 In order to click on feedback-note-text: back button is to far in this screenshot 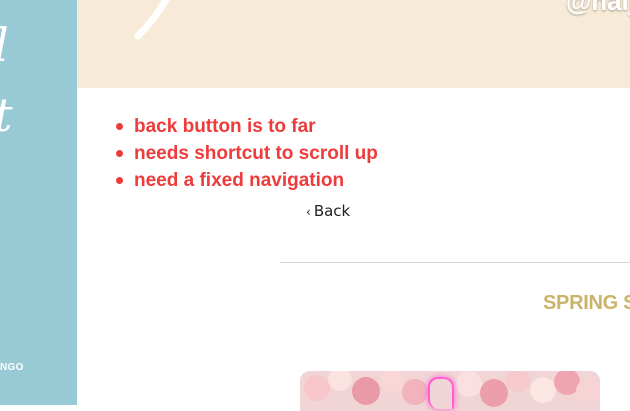, I will do `click(225, 126)`.